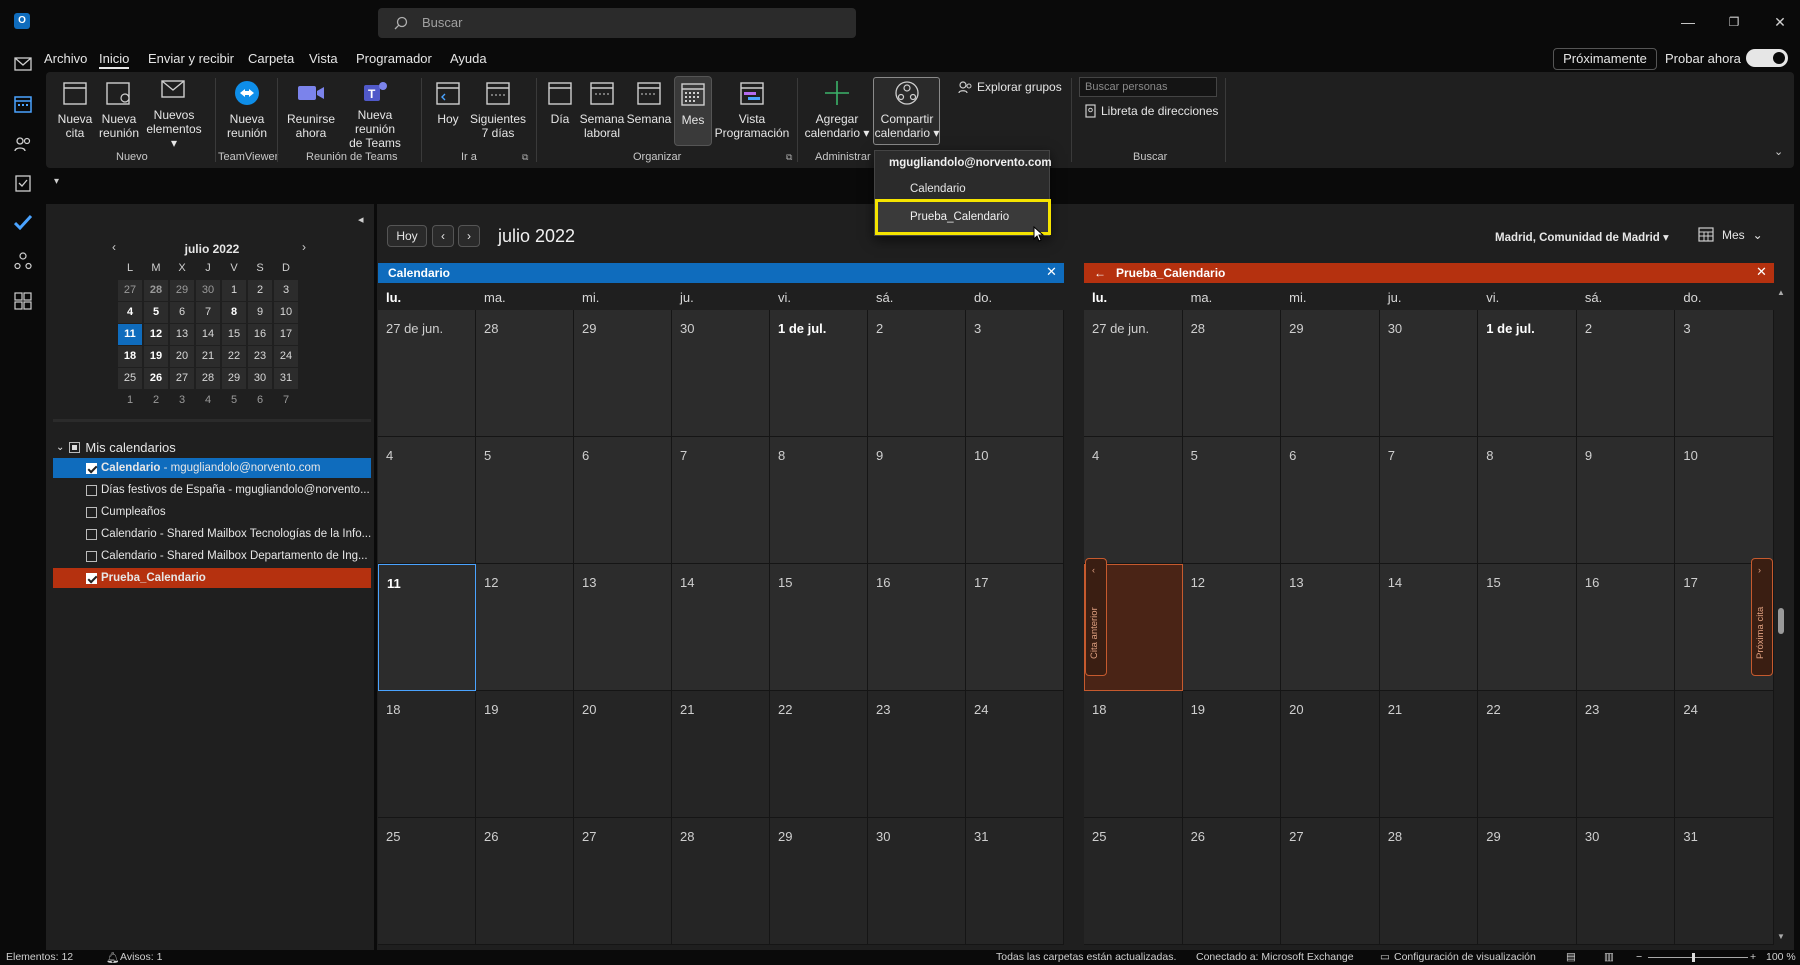 The width and height of the screenshot is (1800, 965). I want to click on calendar-list-item: Calendario - mgugliandolo@norvento.com, so click(212, 468).